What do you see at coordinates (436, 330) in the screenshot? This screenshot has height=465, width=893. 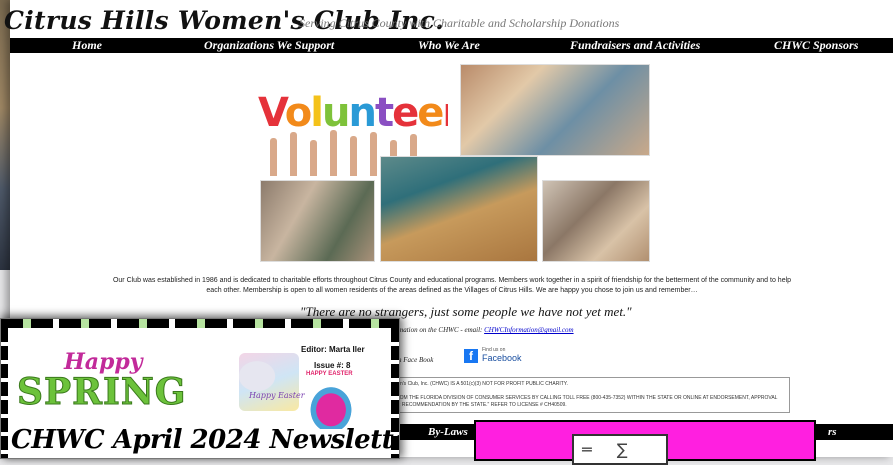 I see `info-prefix: formation on the CHWC - email:` at bounding box center [436, 330].